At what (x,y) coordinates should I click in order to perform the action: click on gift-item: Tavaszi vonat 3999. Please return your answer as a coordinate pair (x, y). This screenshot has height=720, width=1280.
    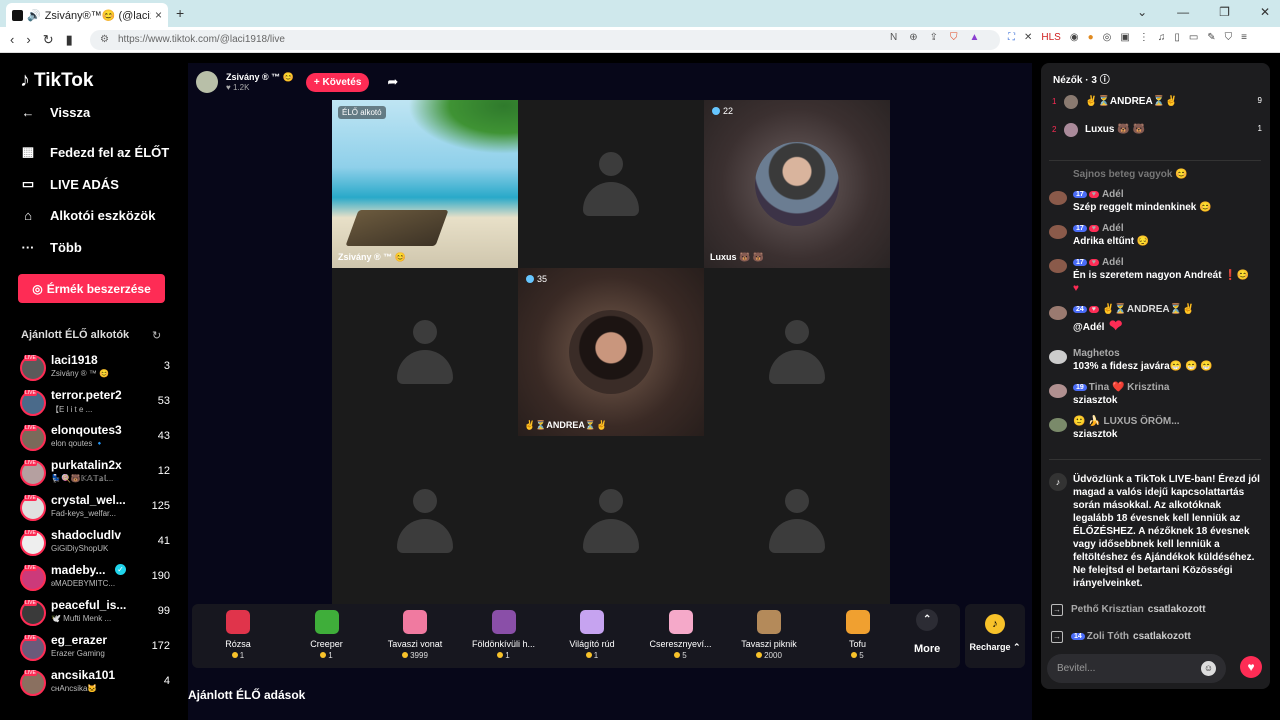
    Looking at the image, I should click on (415, 635).